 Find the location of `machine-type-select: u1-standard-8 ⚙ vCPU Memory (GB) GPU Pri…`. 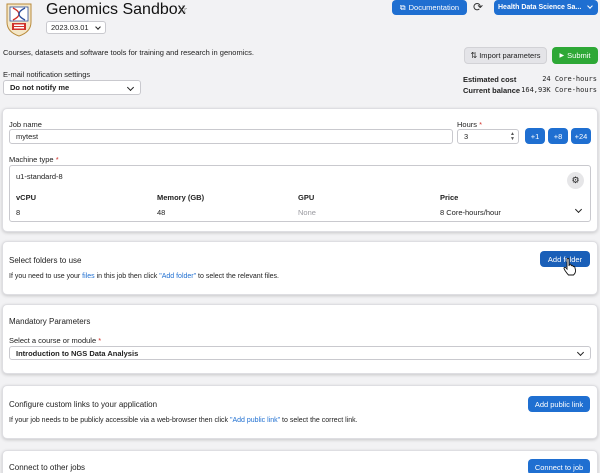

machine-type-select: u1-standard-8 ⚙ vCPU Memory (GB) GPU Pri… is located at coordinates (300, 193).